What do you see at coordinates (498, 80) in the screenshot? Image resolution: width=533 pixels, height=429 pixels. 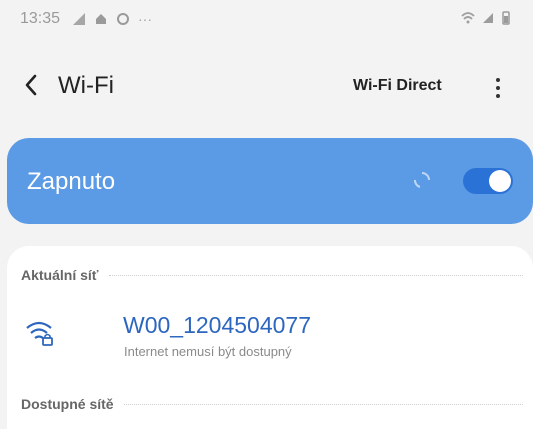 I see `more-vertical-icon` at bounding box center [498, 80].